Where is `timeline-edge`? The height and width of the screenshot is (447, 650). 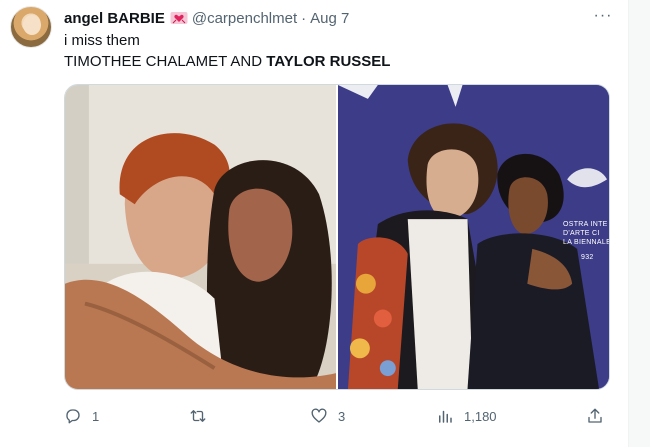
timeline-edge is located at coordinates (639, 223).